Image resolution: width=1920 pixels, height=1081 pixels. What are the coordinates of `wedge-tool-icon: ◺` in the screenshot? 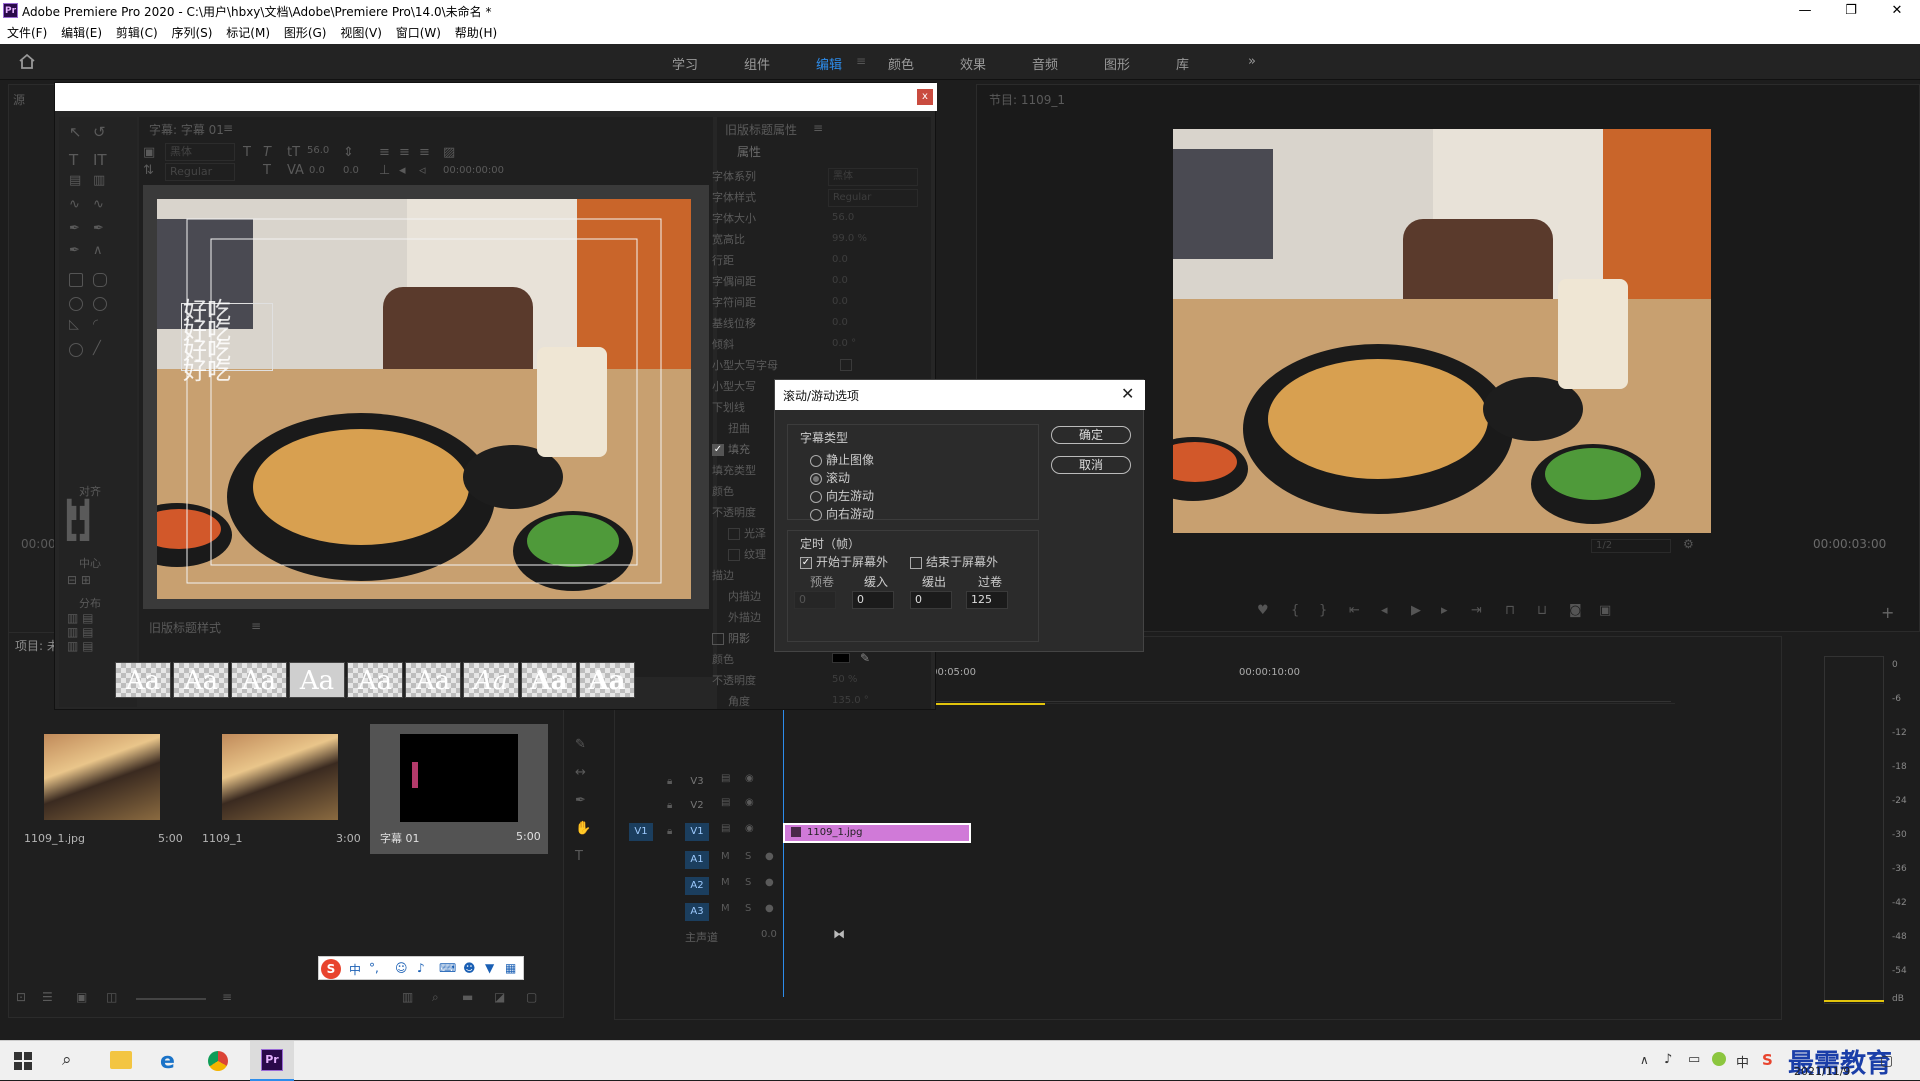 It's located at (74, 324).